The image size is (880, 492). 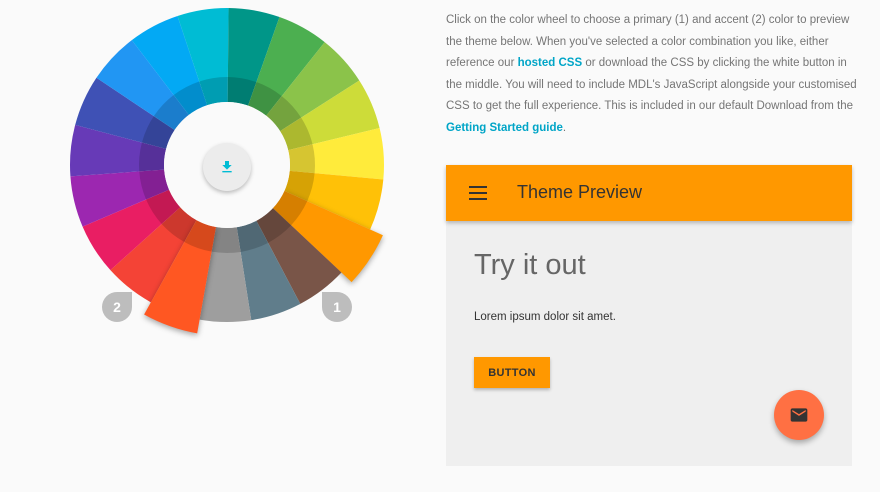 I want to click on getting-started-link: Getting Started guide, so click(x=504, y=128).